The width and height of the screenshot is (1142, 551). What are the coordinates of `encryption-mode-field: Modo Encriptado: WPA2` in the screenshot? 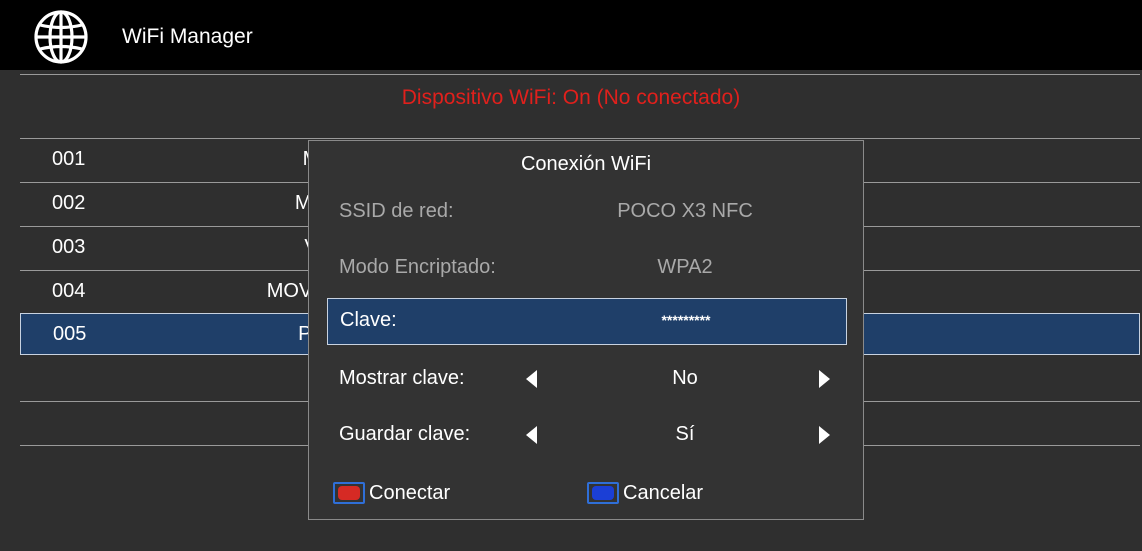 It's located at (587, 267).